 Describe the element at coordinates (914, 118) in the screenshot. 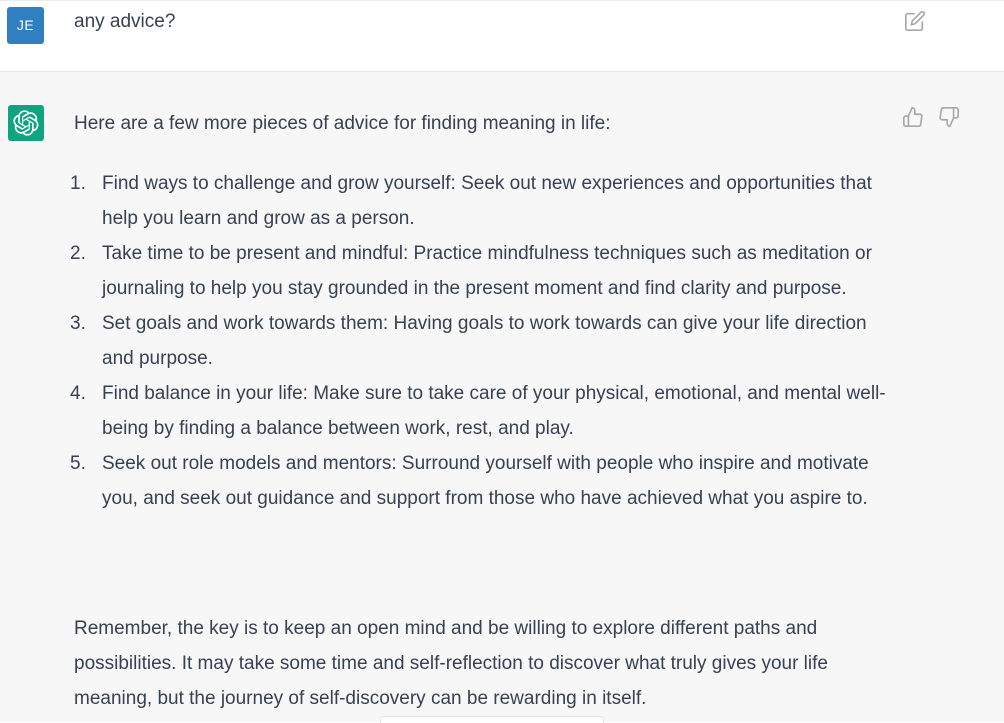

I see `thumbs-up-icon` at that location.